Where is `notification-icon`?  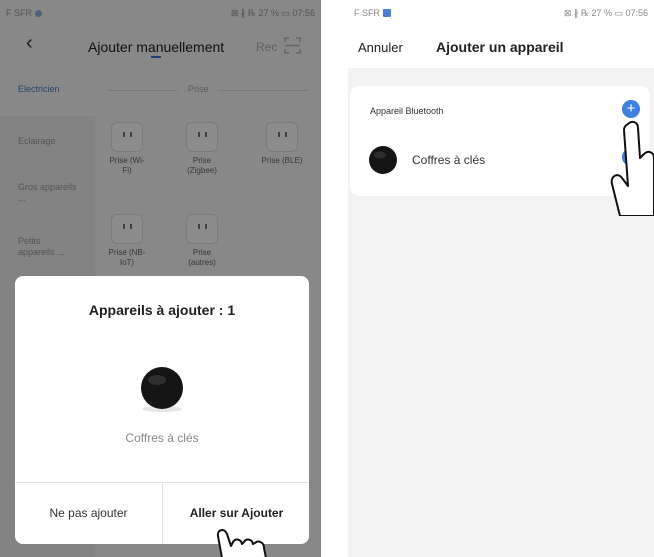
notification-icon is located at coordinates (387, 13).